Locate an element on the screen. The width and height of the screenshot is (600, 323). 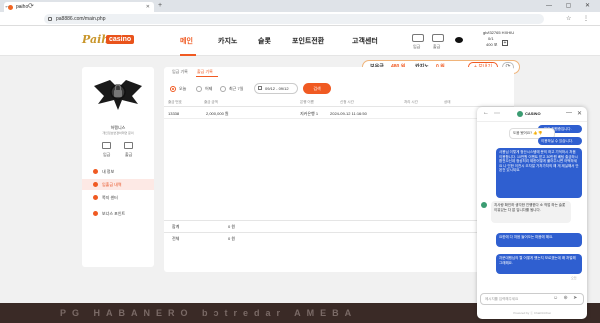
col-no: 출금 번호 is located at coordinates (175, 102).